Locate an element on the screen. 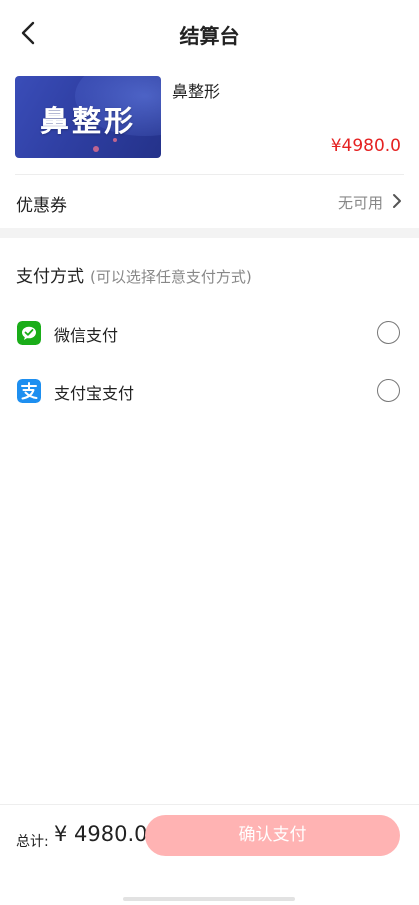  total-label: 总计: is located at coordinates (32, 842).